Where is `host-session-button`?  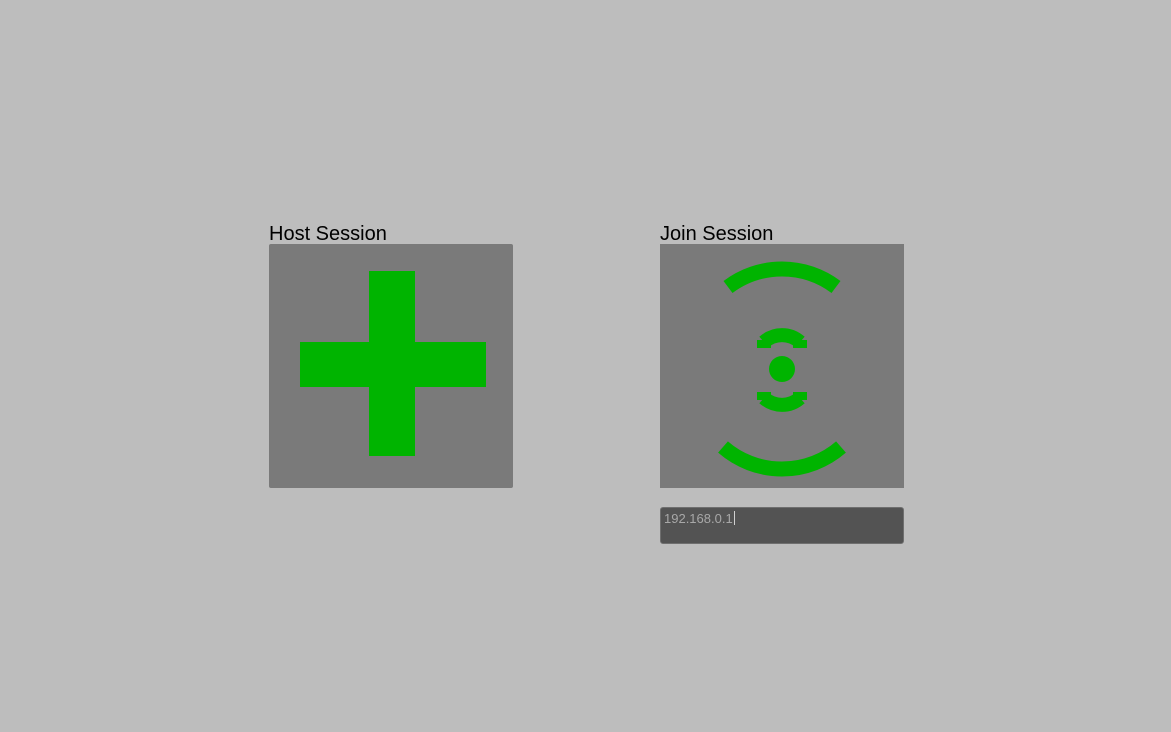
host-session-button is located at coordinates (391, 366).